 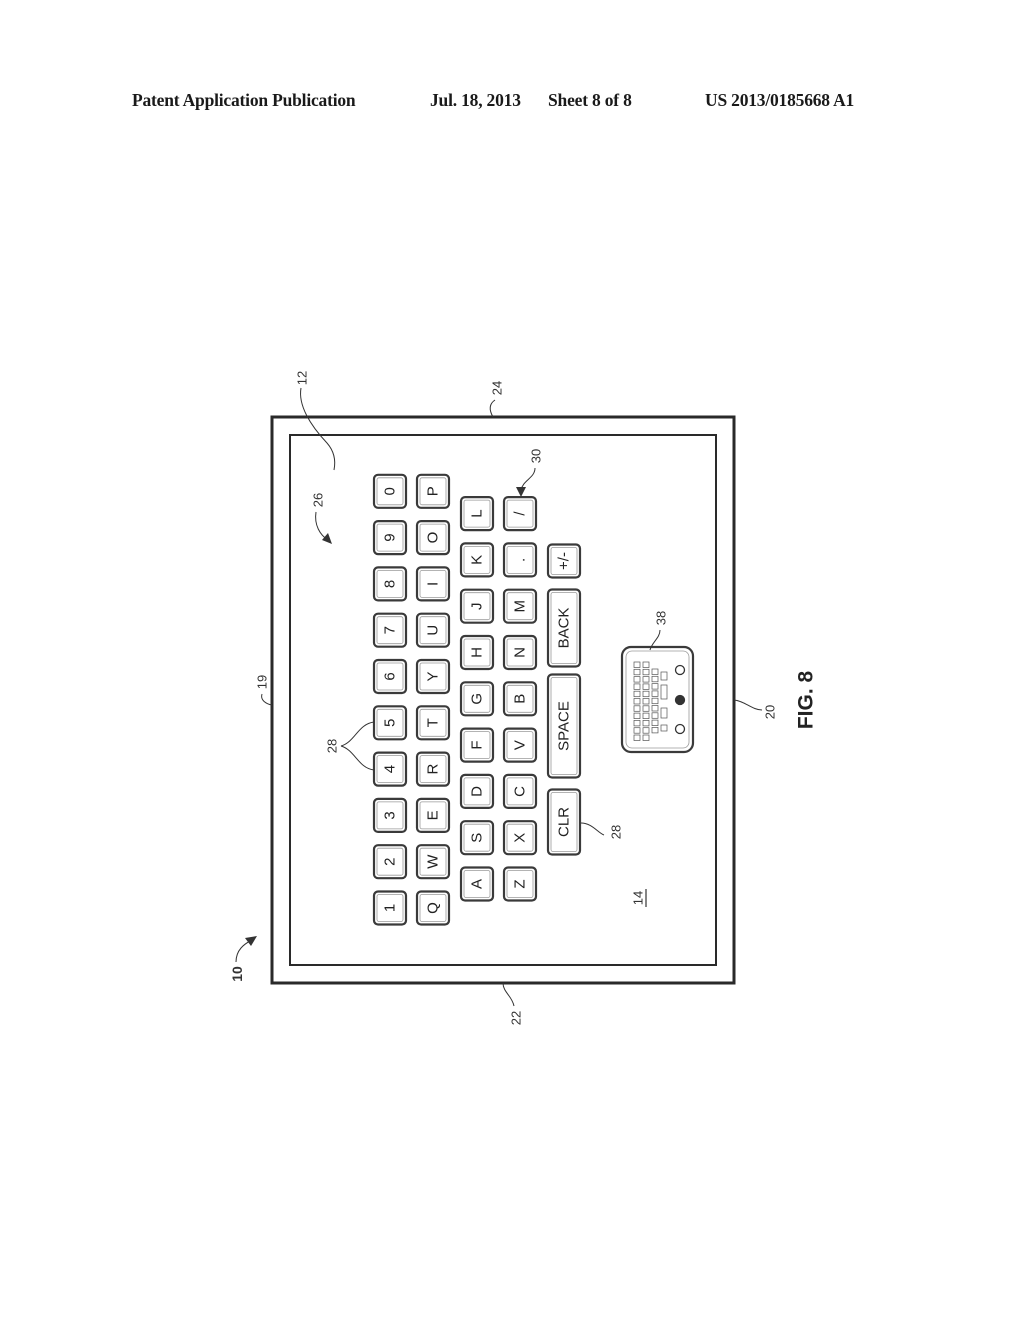 What do you see at coordinates (661, 618) in the screenshot?
I see `ref-label-38: 38` at bounding box center [661, 618].